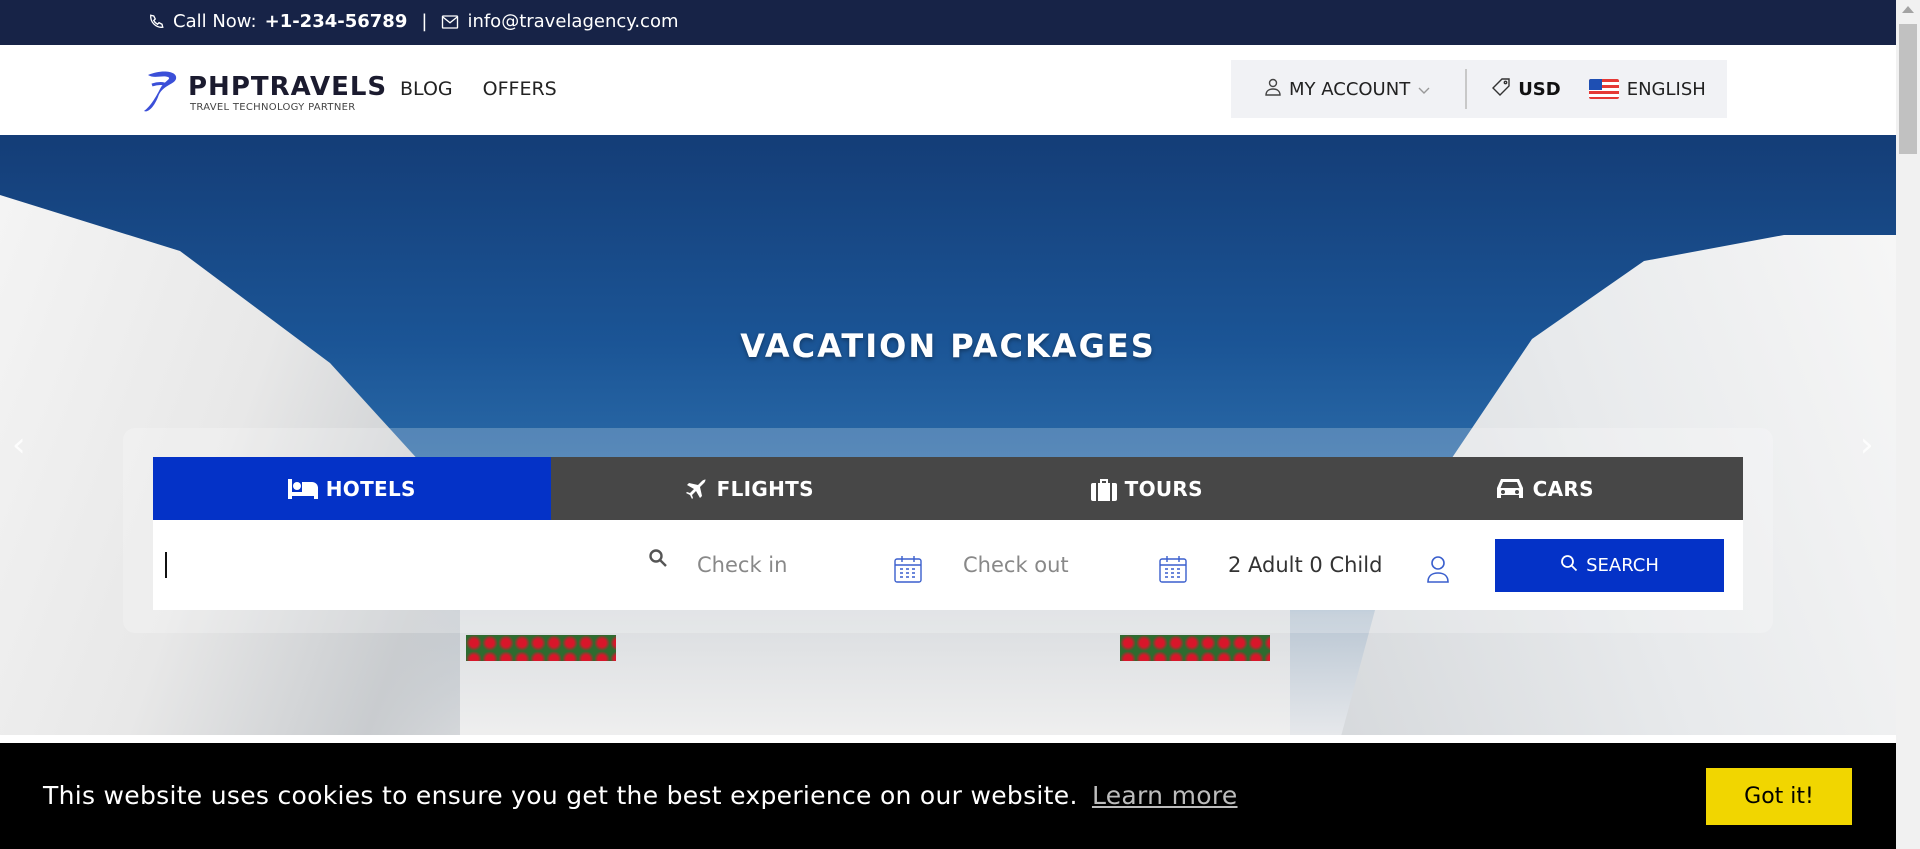 Image resolution: width=1920 pixels, height=849 pixels. I want to click on my-account-dropdown: MY ACCOUNT, so click(1347, 89).